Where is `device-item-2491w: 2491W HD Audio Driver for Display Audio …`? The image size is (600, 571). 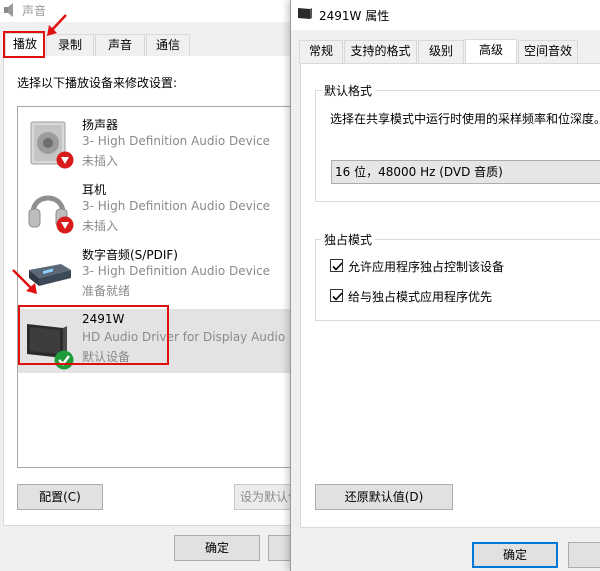 device-item-2491w: 2491W HD Audio Driver for Display Audio … is located at coordinates (155, 341).